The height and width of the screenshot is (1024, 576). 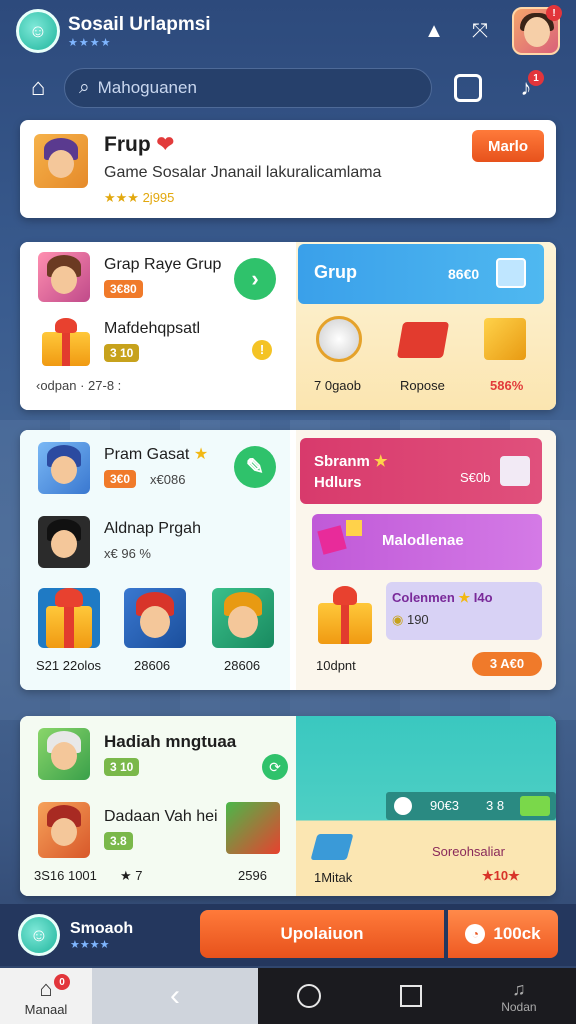 What do you see at coordinates (535, 806) in the screenshot?
I see `arrow-icon` at bounding box center [535, 806].